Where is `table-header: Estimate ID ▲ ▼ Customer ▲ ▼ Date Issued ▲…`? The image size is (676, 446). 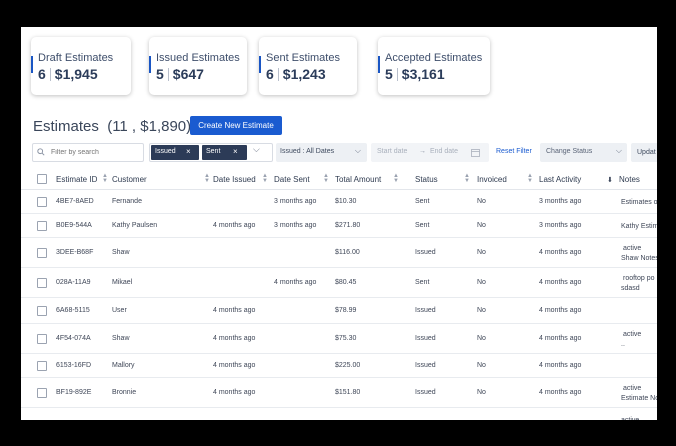
table-header: Estimate ID ▲ ▼ Customer ▲ ▼ Date Issued ▲… is located at coordinates (339, 179).